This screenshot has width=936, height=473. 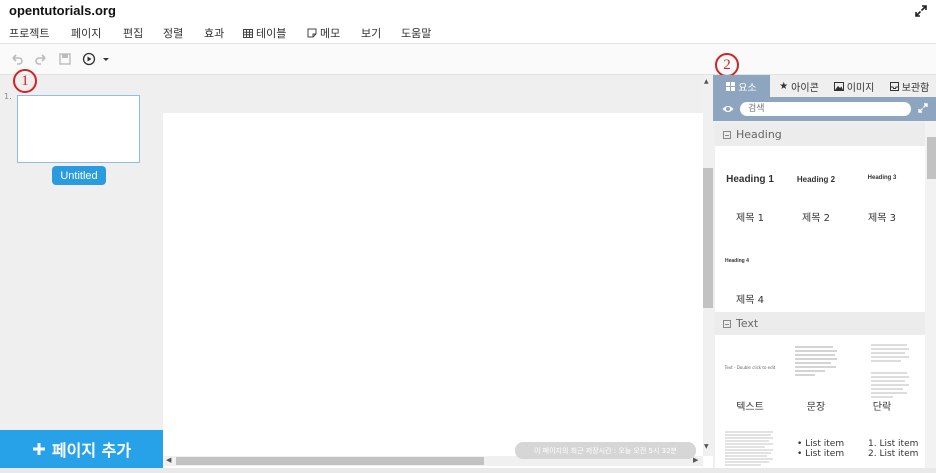 I want to click on menu-help-label: 도움말, so click(x=416, y=33).